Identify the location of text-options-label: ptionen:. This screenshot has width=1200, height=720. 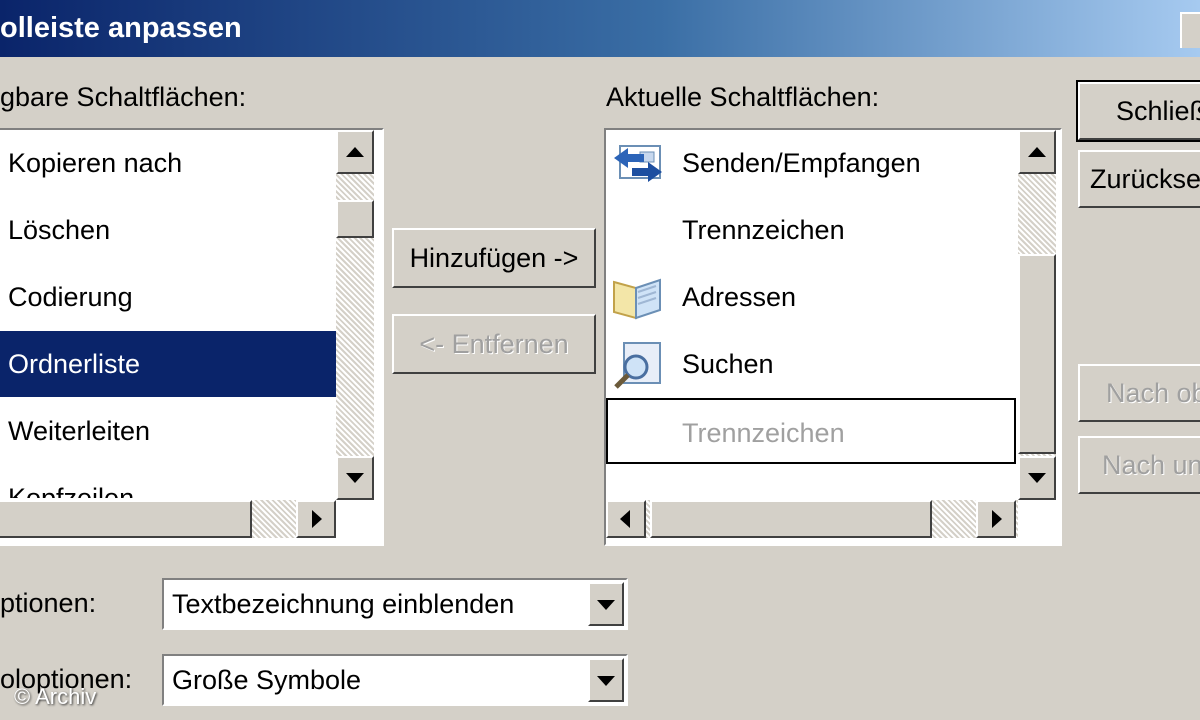
(48, 603).